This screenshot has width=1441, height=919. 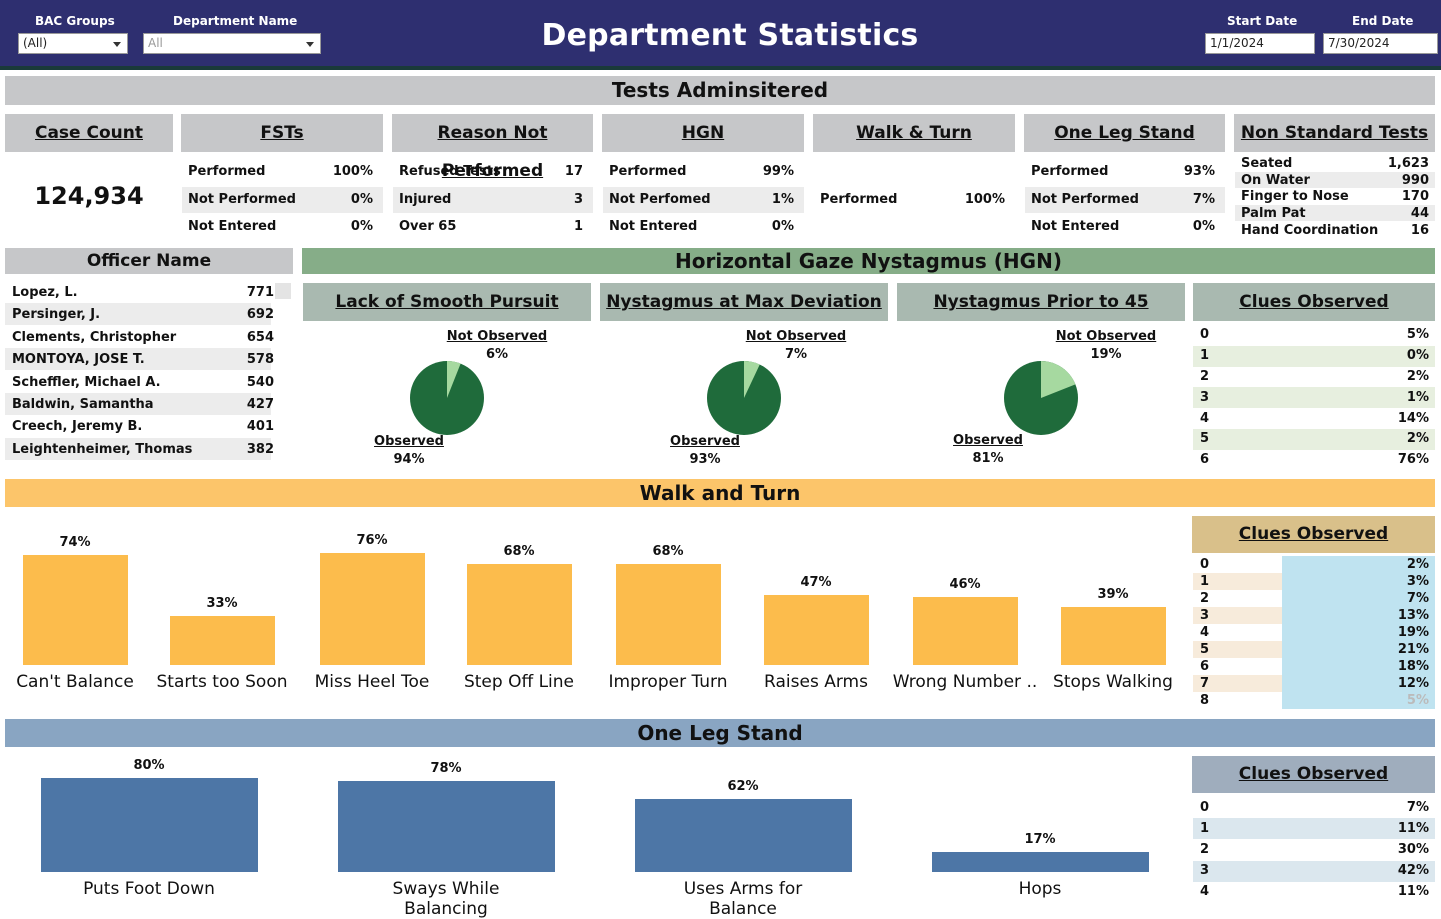 What do you see at coordinates (1314, 892) in the screenshot?
I see `clue-row: 4 11%` at bounding box center [1314, 892].